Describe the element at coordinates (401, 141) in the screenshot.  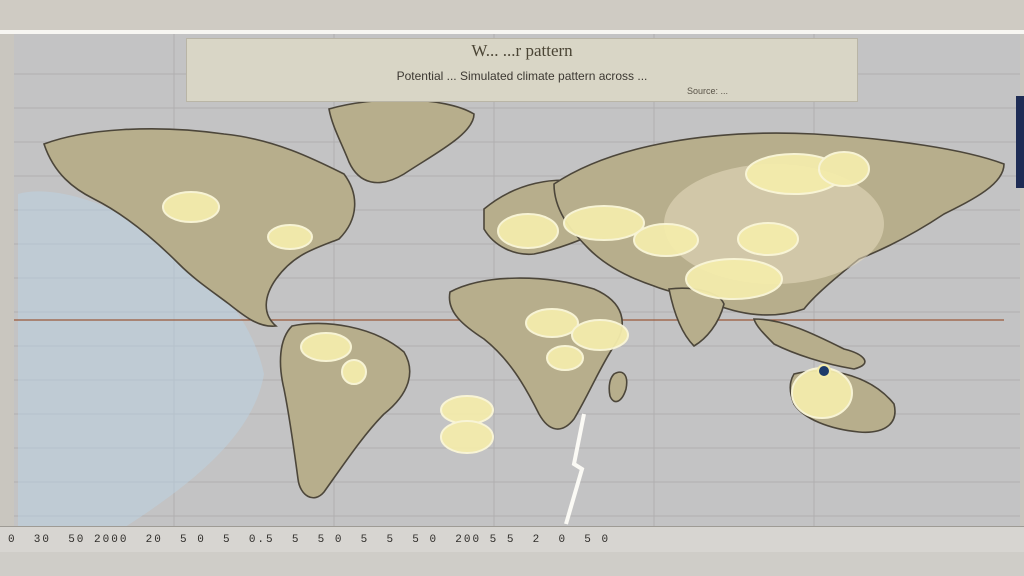
I see `greenland` at that location.